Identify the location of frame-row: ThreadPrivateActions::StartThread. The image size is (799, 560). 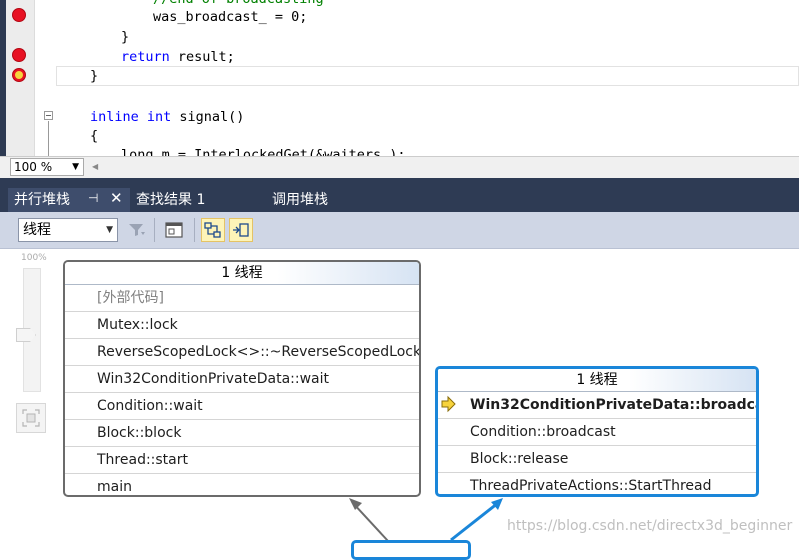
(597, 483).